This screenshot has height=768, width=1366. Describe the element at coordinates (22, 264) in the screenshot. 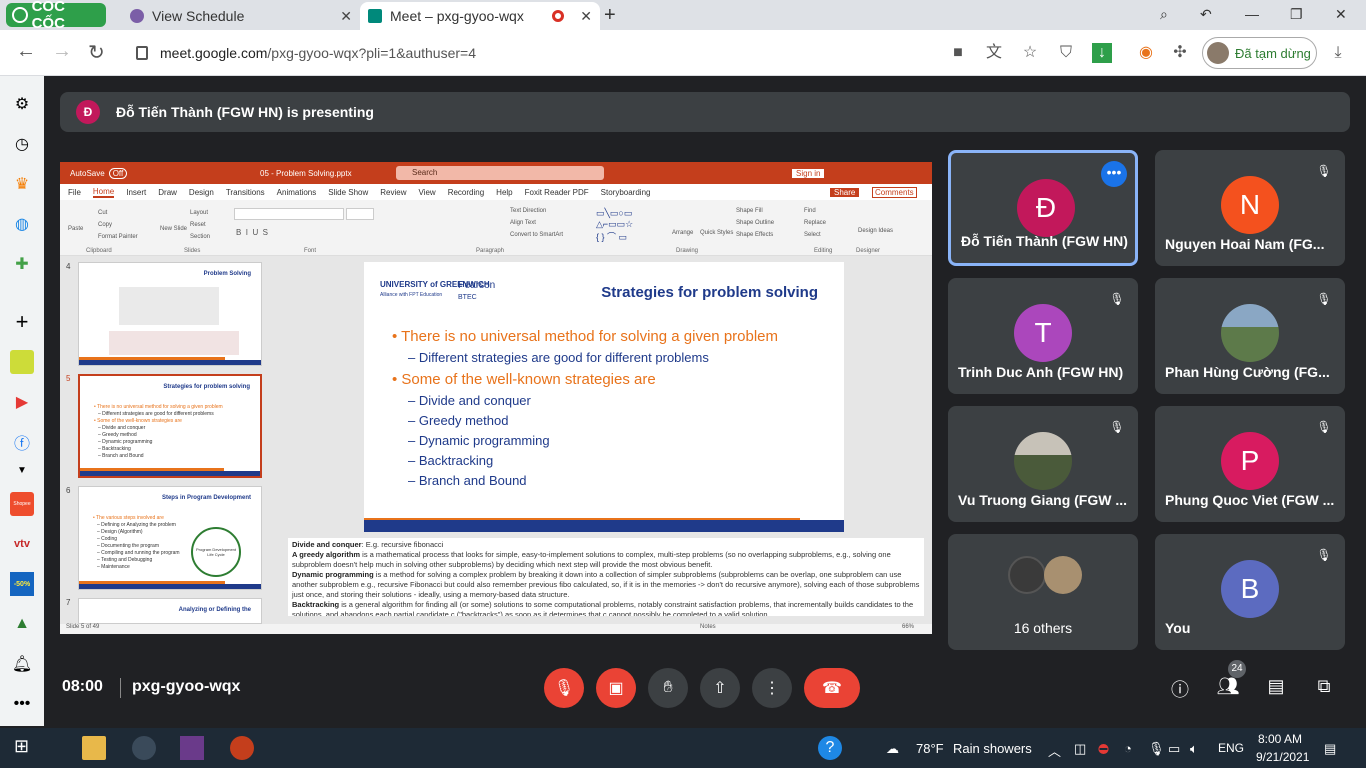

I see `gamepad-icon: ✚` at that location.